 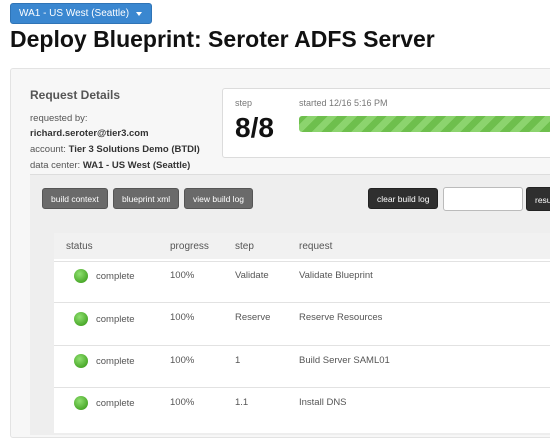 I want to click on row-step: Validate, so click(x=252, y=275).